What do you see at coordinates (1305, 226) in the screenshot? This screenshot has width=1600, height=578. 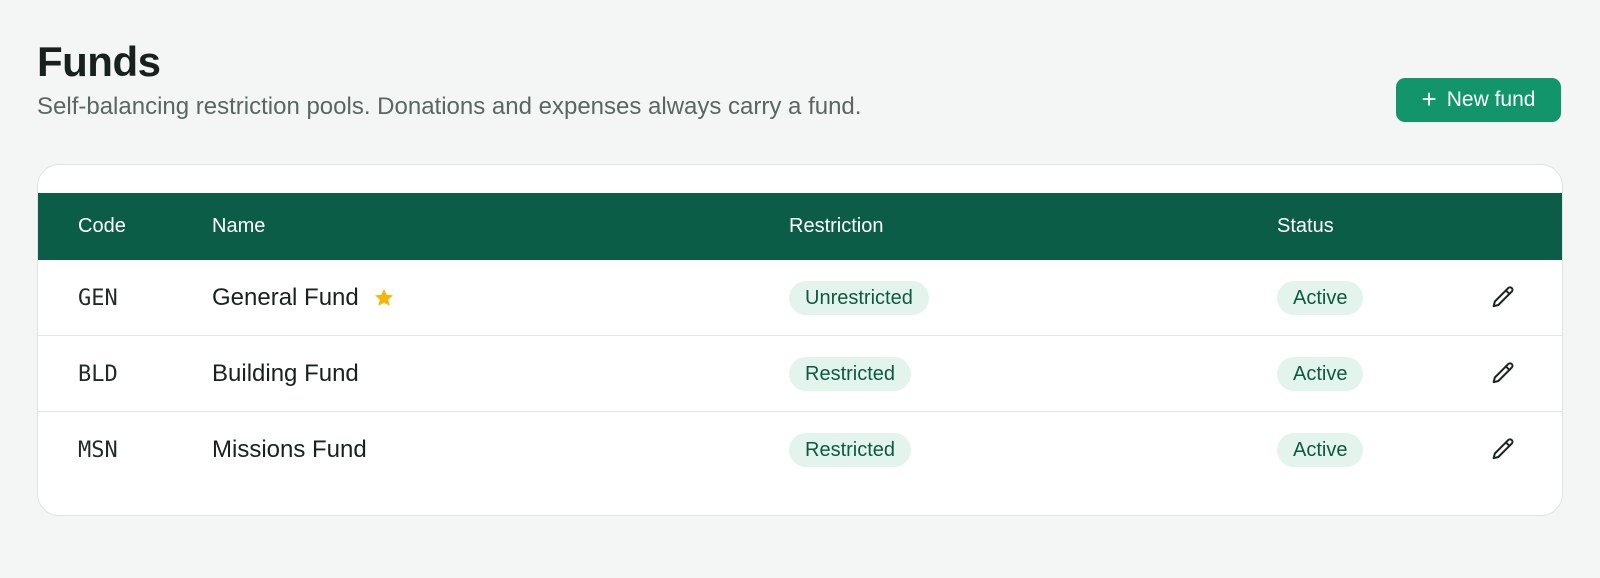 I see `column-header-status: Status` at bounding box center [1305, 226].